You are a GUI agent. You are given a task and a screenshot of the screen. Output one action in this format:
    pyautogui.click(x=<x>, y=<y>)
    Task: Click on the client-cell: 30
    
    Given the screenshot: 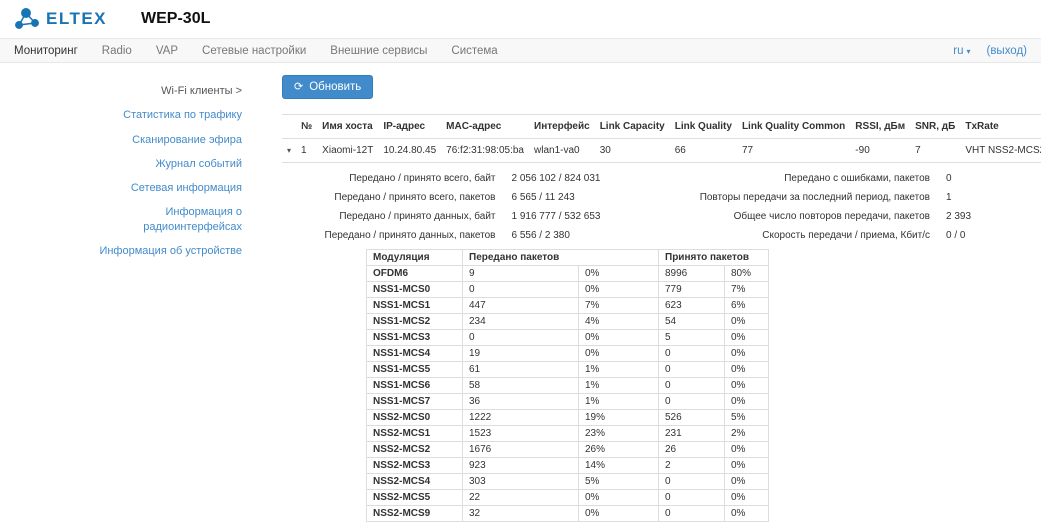 What is the action you would take?
    pyautogui.click(x=632, y=151)
    